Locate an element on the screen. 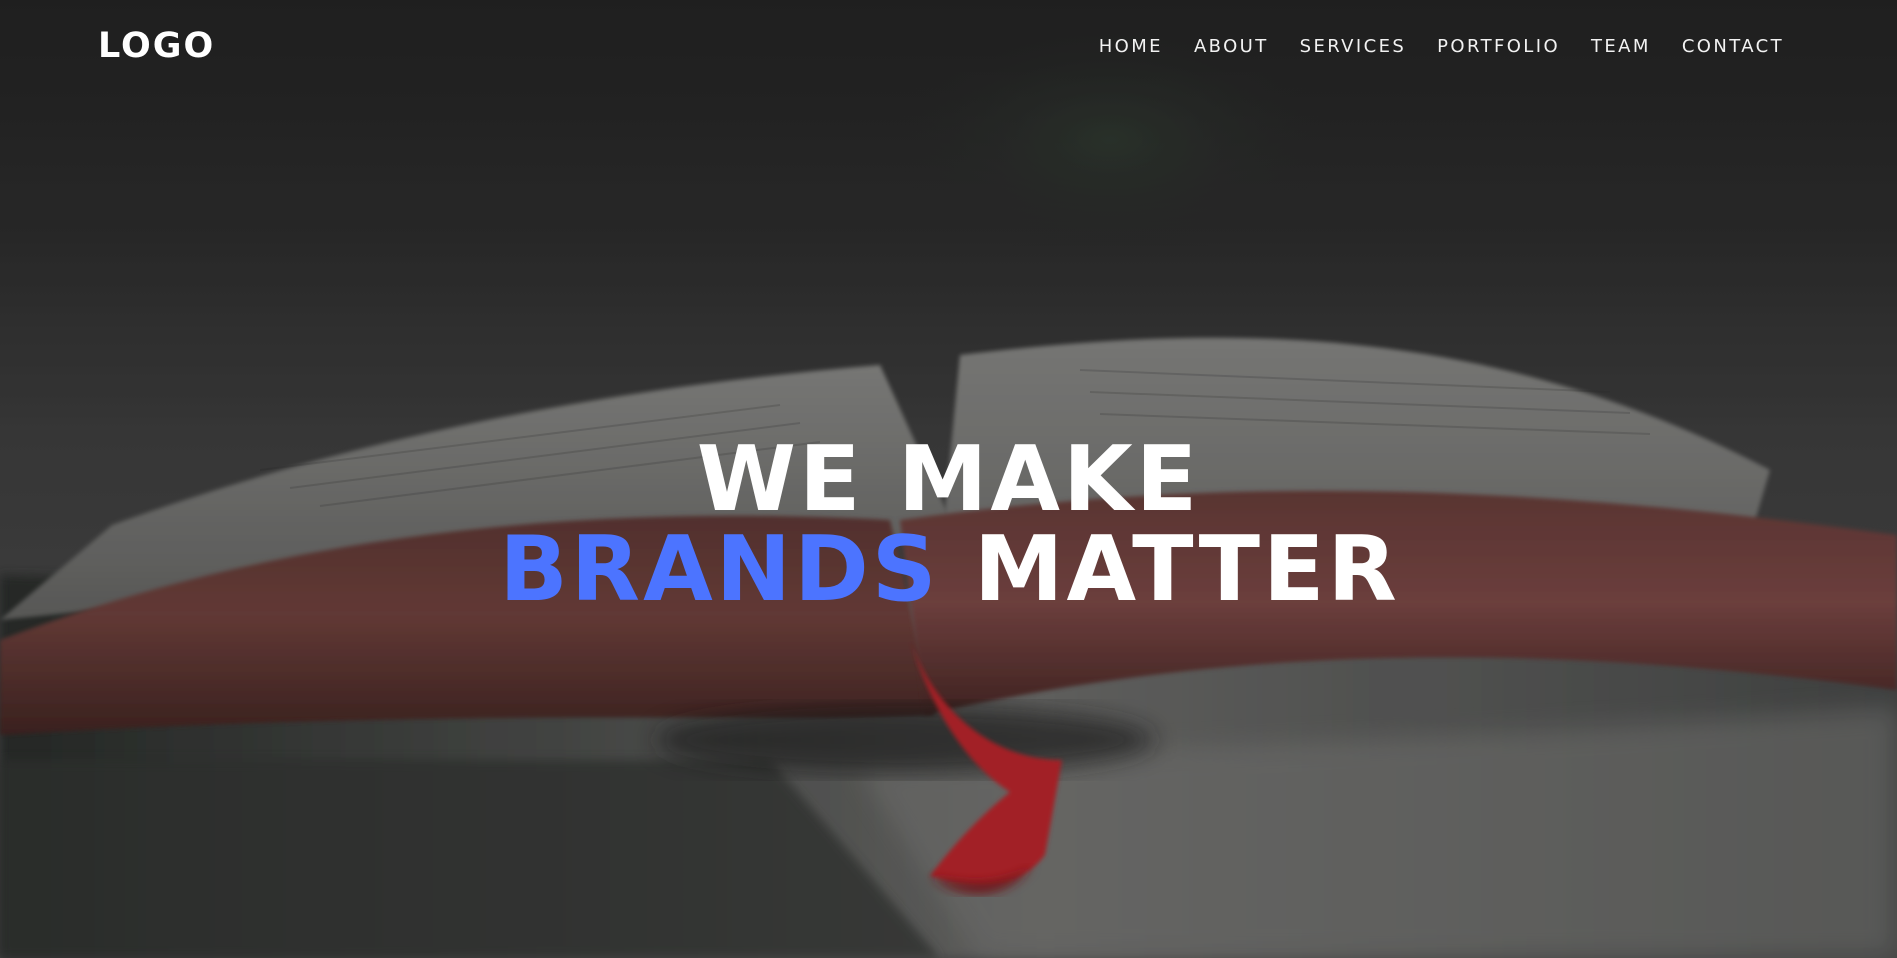 The image size is (1897, 958). headline-rest-text: MATTER is located at coordinates (1169, 570).